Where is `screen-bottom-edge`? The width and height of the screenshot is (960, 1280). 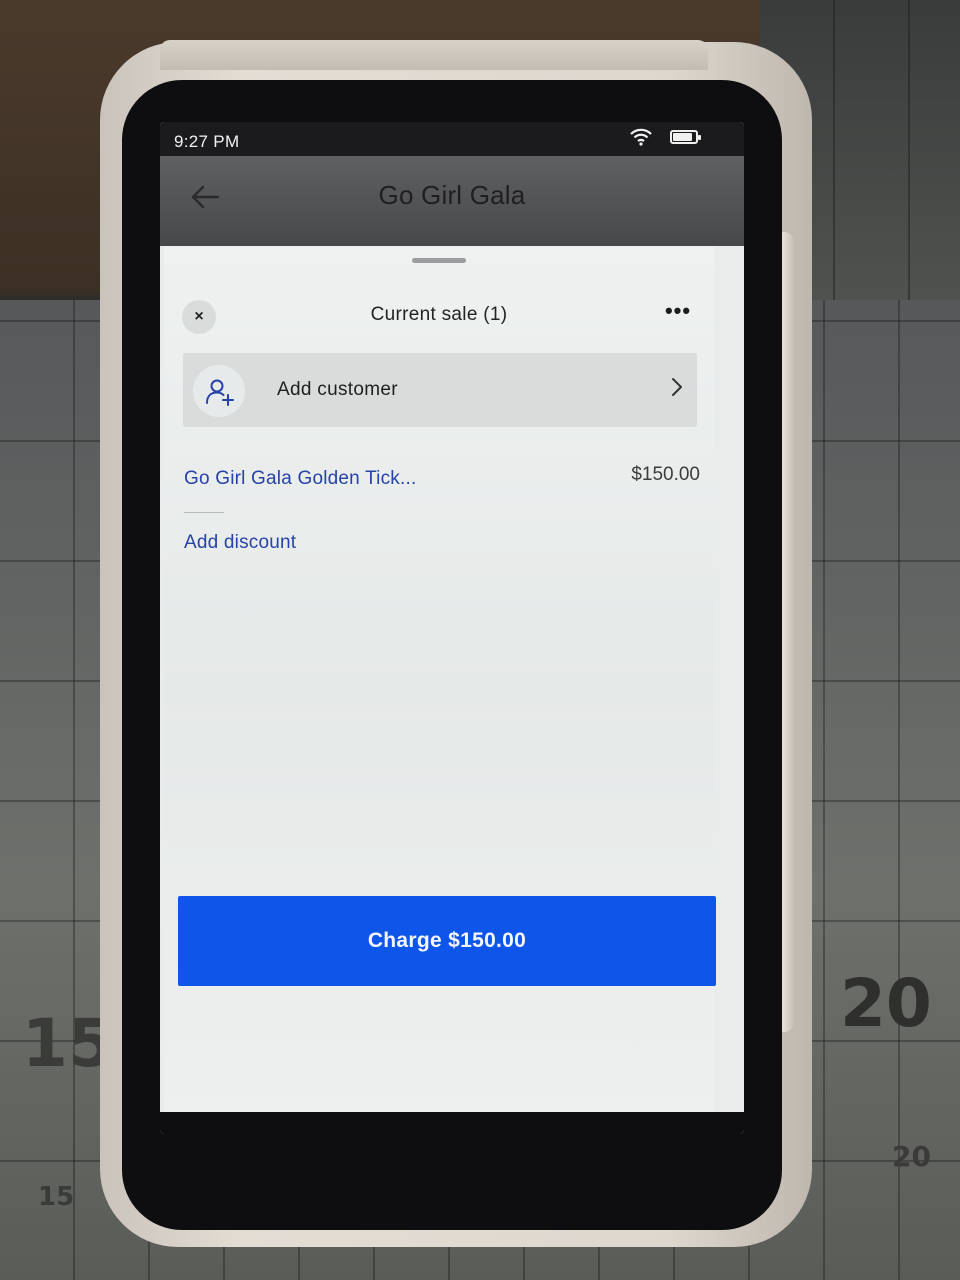 screen-bottom-edge is located at coordinates (452, 1123).